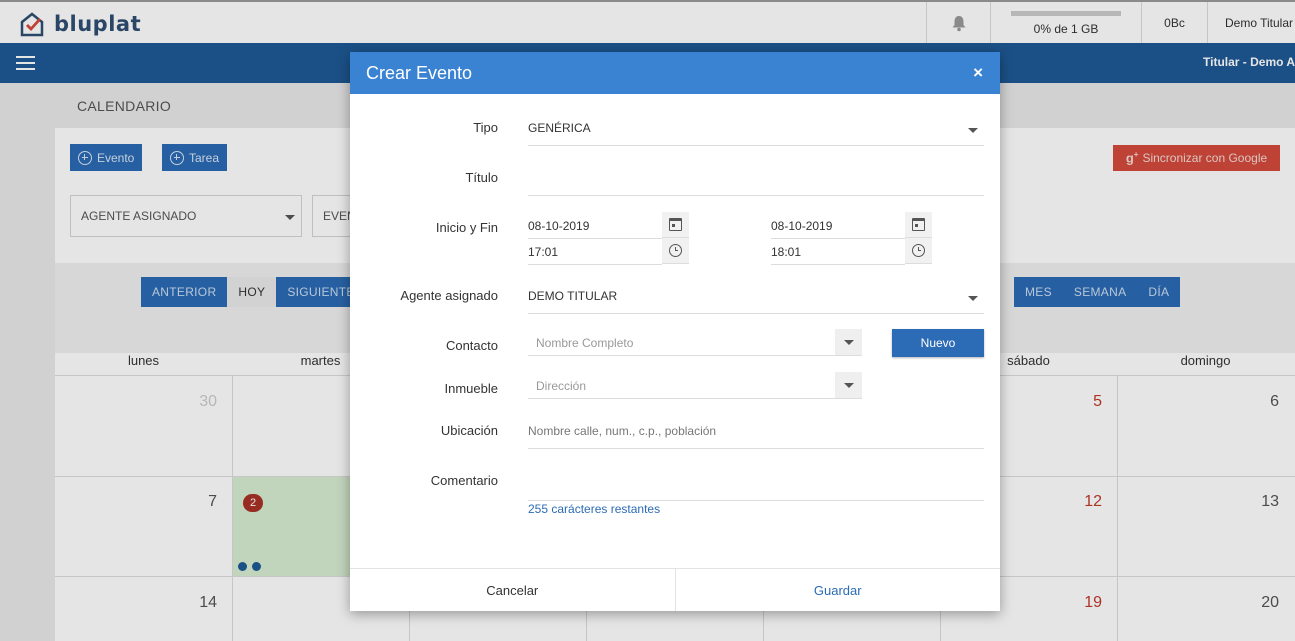 The height and width of the screenshot is (641, 1295). I want to click on close-icon: ×, so click(978, 73).